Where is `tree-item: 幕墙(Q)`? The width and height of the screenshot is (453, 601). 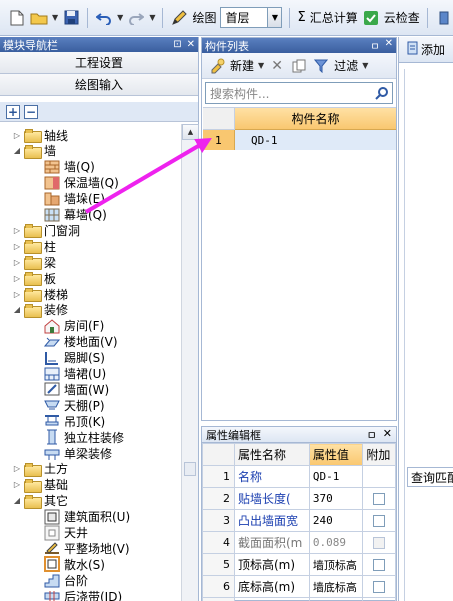
tree-item: 幕墙(Q) is located at coordinates (75, 215).